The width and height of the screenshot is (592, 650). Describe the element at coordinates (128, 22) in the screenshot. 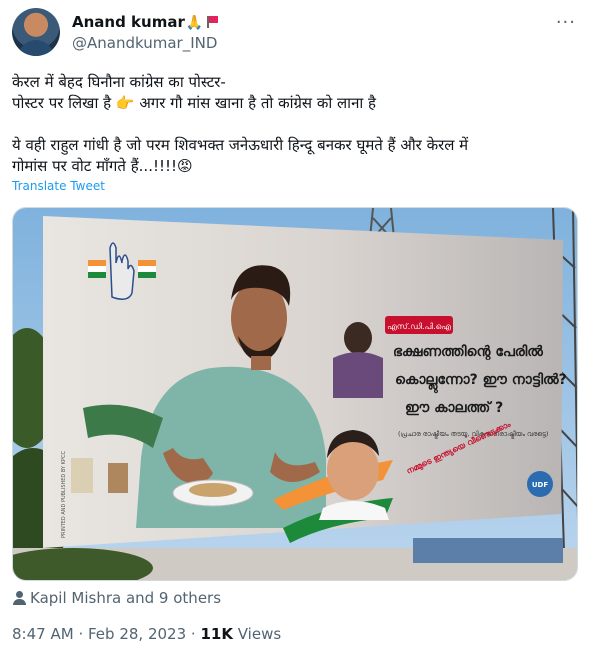

I see `author-name-text: Anand kumar` at that location.